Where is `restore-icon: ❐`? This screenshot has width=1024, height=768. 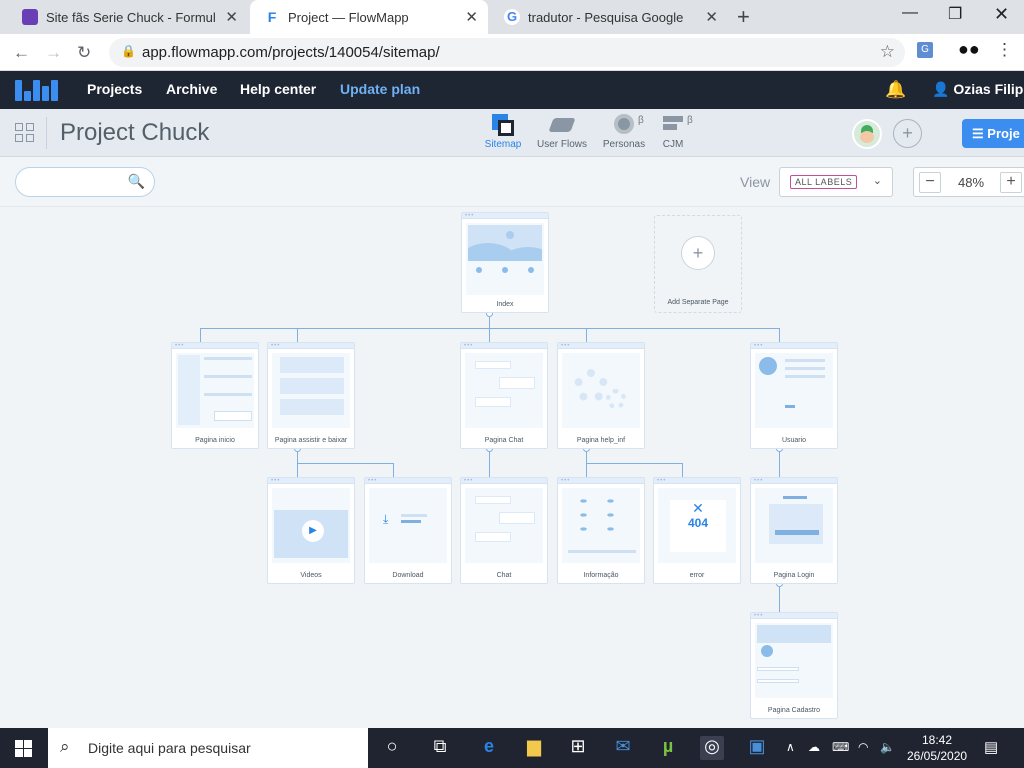
restore-icon: ❐ is located at coordinates (955, 14).